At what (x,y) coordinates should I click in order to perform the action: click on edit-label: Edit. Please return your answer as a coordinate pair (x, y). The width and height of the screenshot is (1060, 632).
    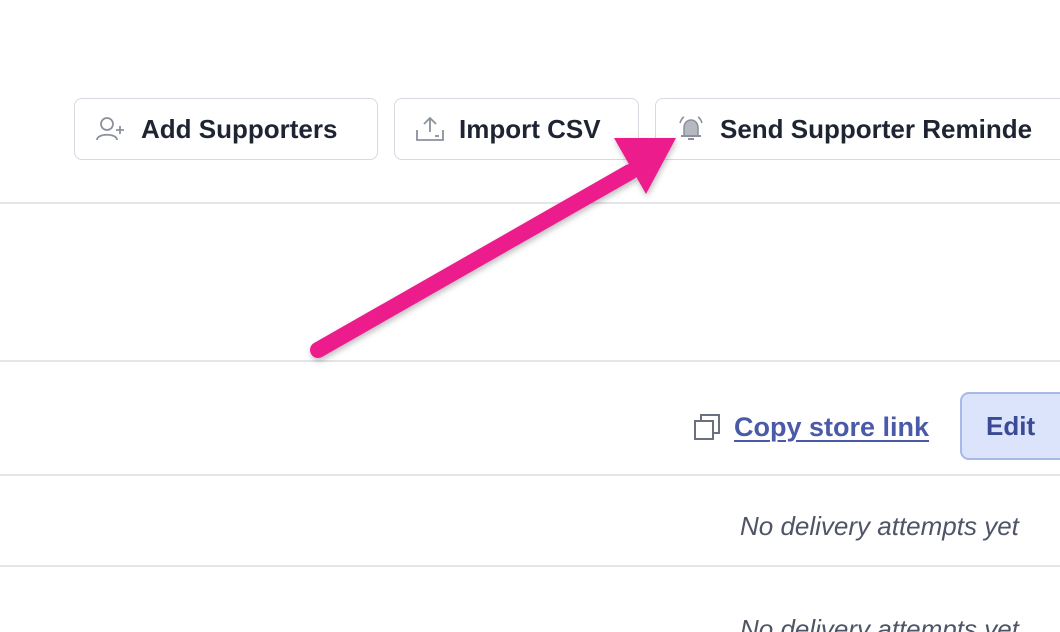
    Looking at the image, I should click on (1011, 425).